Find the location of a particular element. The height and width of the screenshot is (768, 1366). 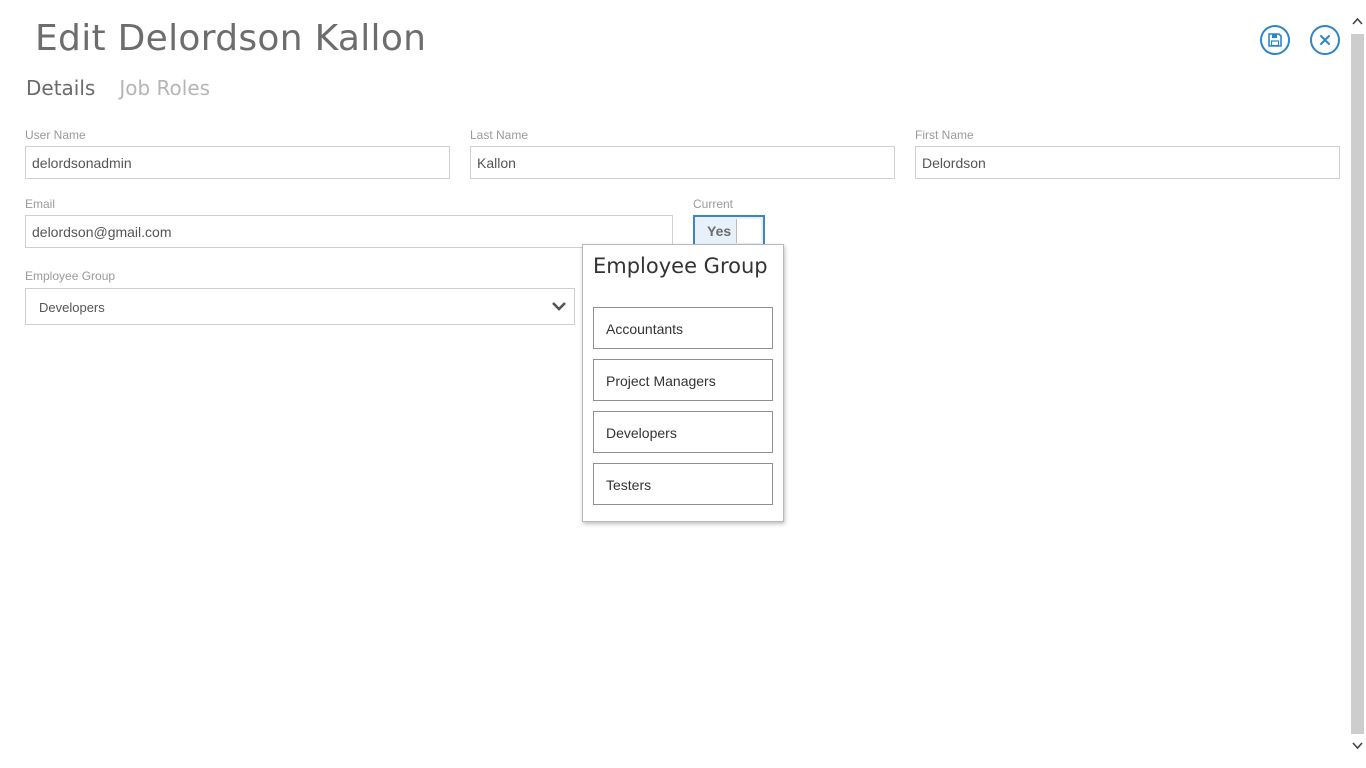

option-label: Developers is located at coordinates (641, 433).